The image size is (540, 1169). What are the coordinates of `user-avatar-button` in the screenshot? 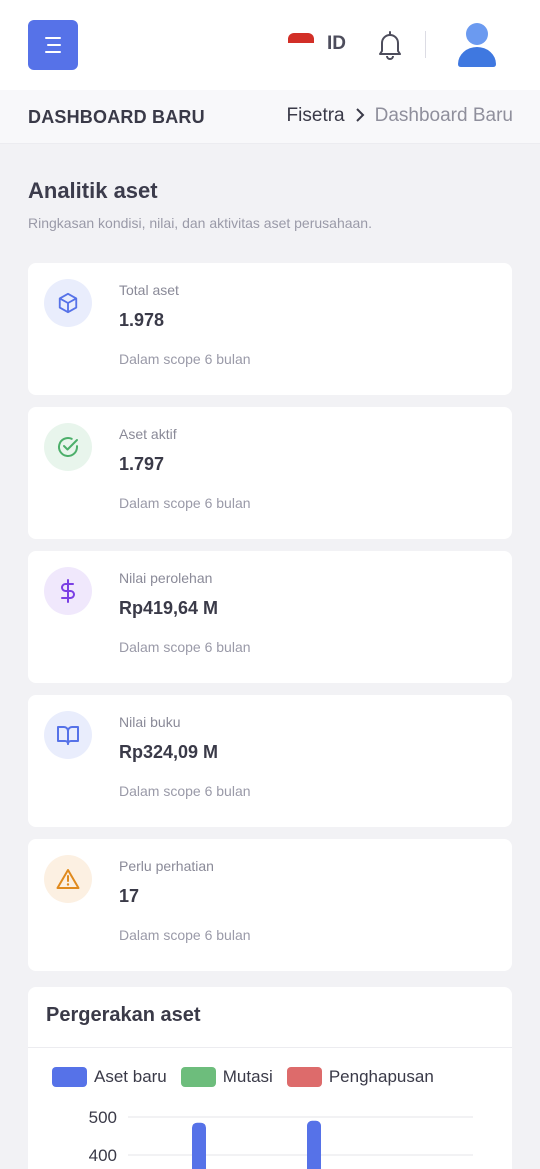 It's located at (477, 45).